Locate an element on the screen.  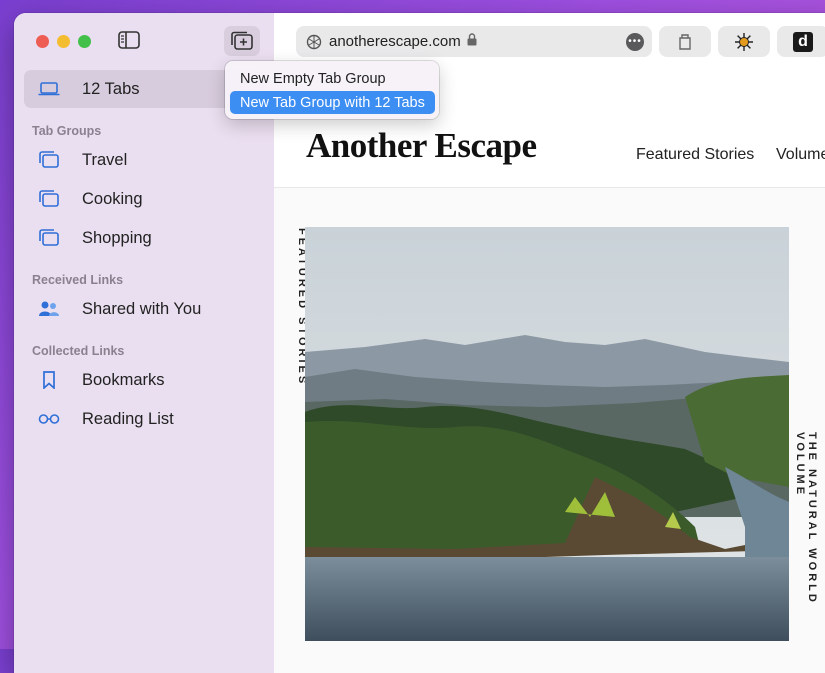
sidebar-item-shared-with-you: Shared with You is located at coordinates (144, 309).